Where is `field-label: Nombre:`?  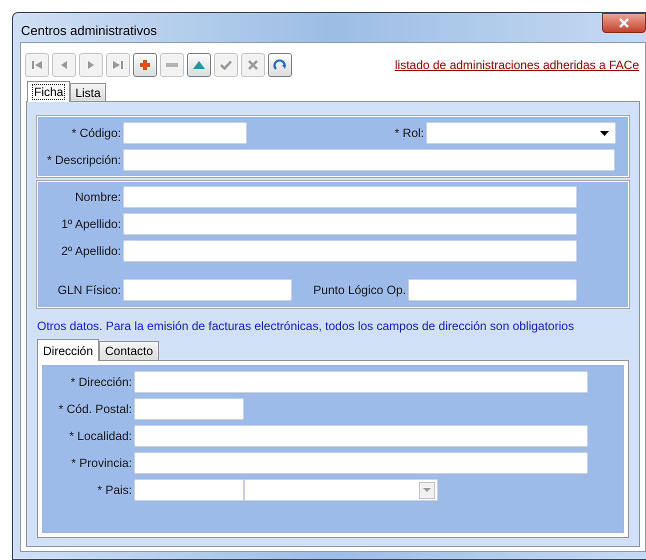 field-label: Nombre: is located at coordinates (97, 197).